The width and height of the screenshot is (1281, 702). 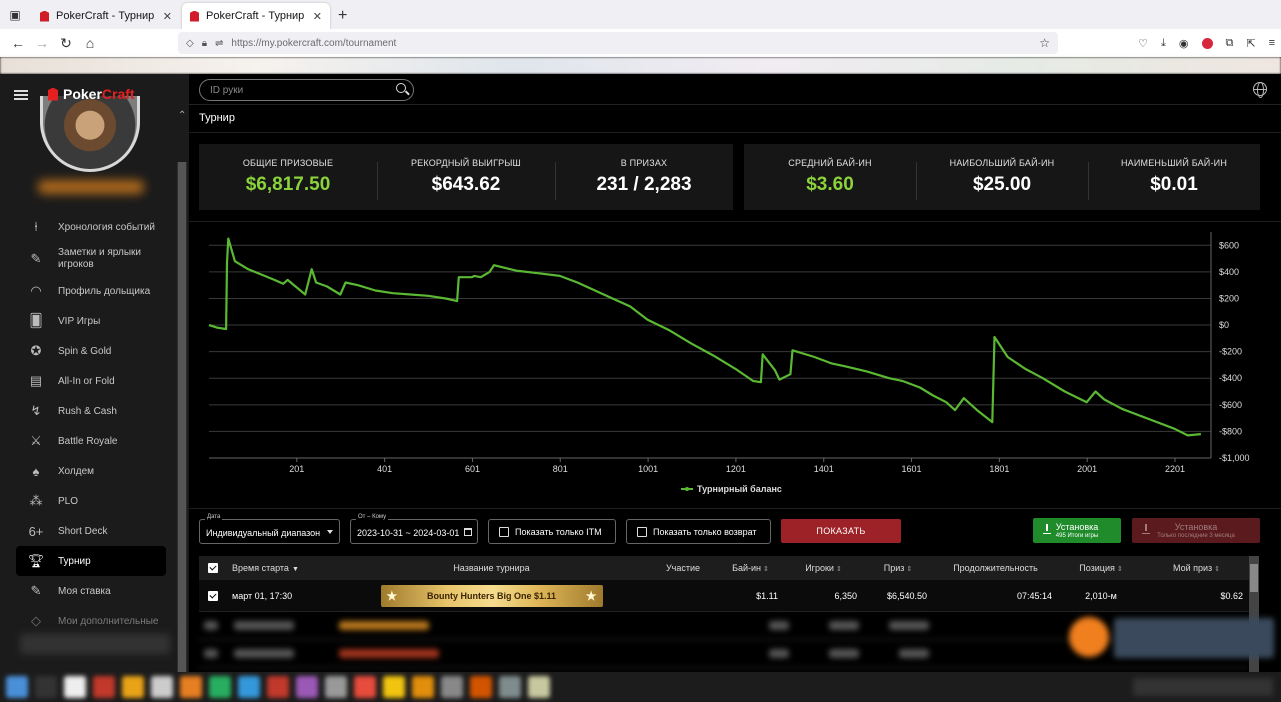 I want to click on sidebar-item: ▤ All-In or Fold, so click(x=91, y=381).